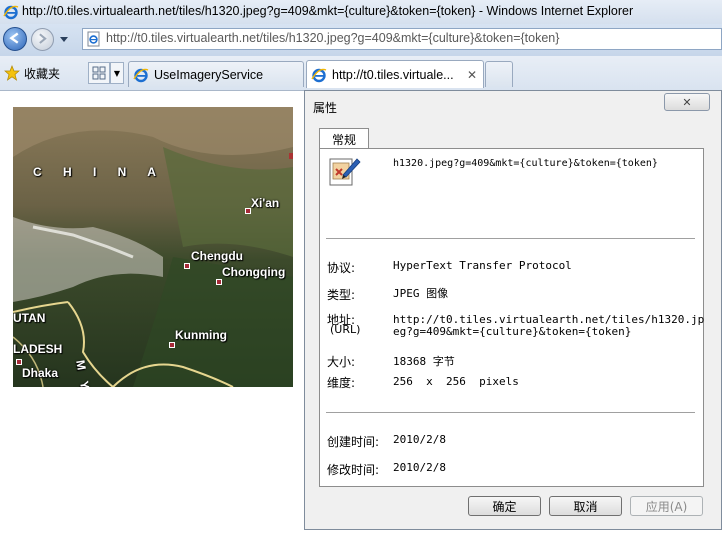  What do you see at coordinates (482, 265) in the screenshot?
I see `protocol-value: HyperText Transfer Protocol` at bounding box center [482, 265].